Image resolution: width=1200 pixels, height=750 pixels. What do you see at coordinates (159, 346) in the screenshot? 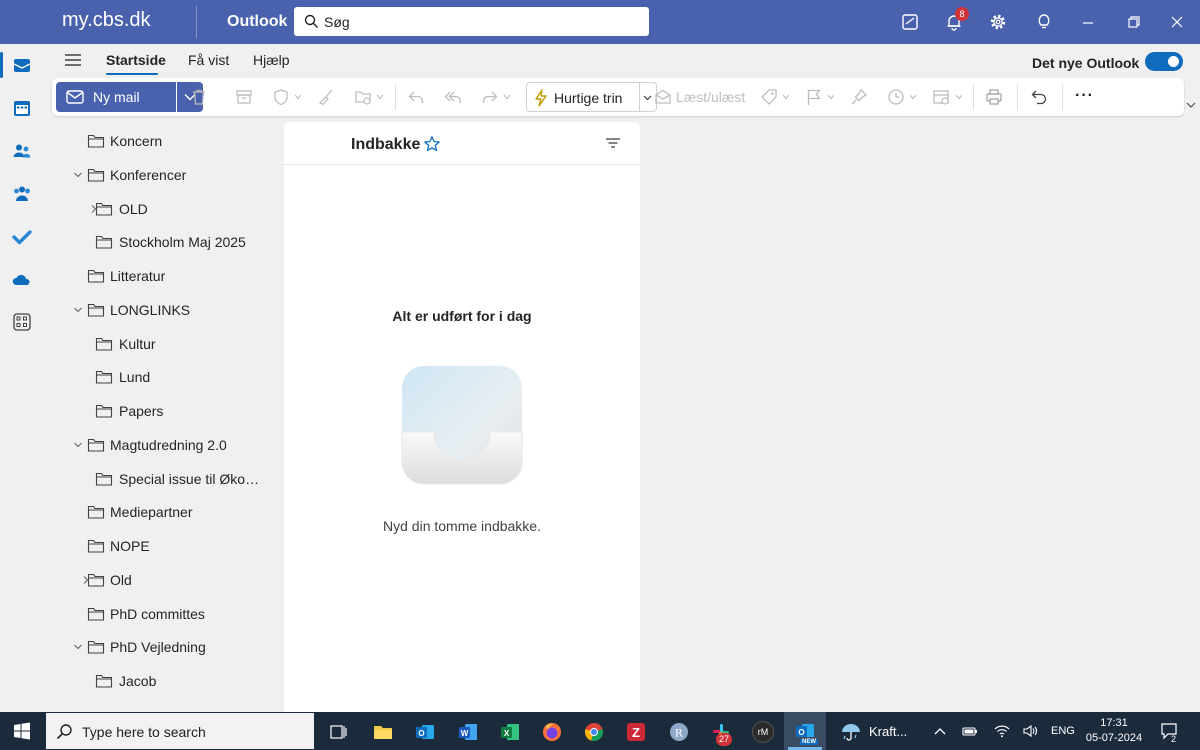
I see `folder-item: Kultur` at bounding box center [159, 346].